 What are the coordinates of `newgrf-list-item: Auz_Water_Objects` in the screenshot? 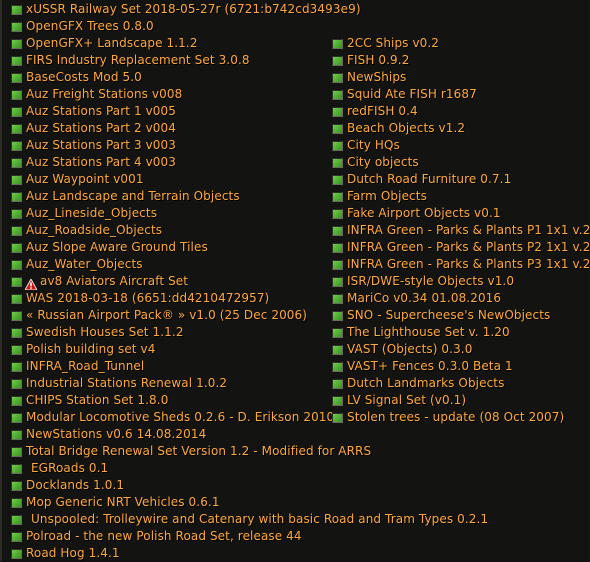 It's located at (164, 264).